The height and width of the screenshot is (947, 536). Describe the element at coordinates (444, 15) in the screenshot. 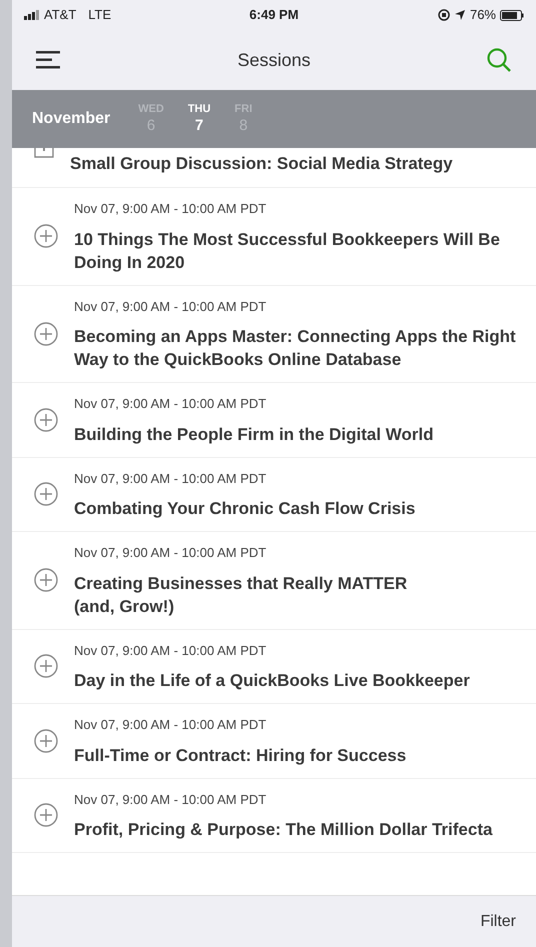

I see `lock-rotation-icon` at that location.